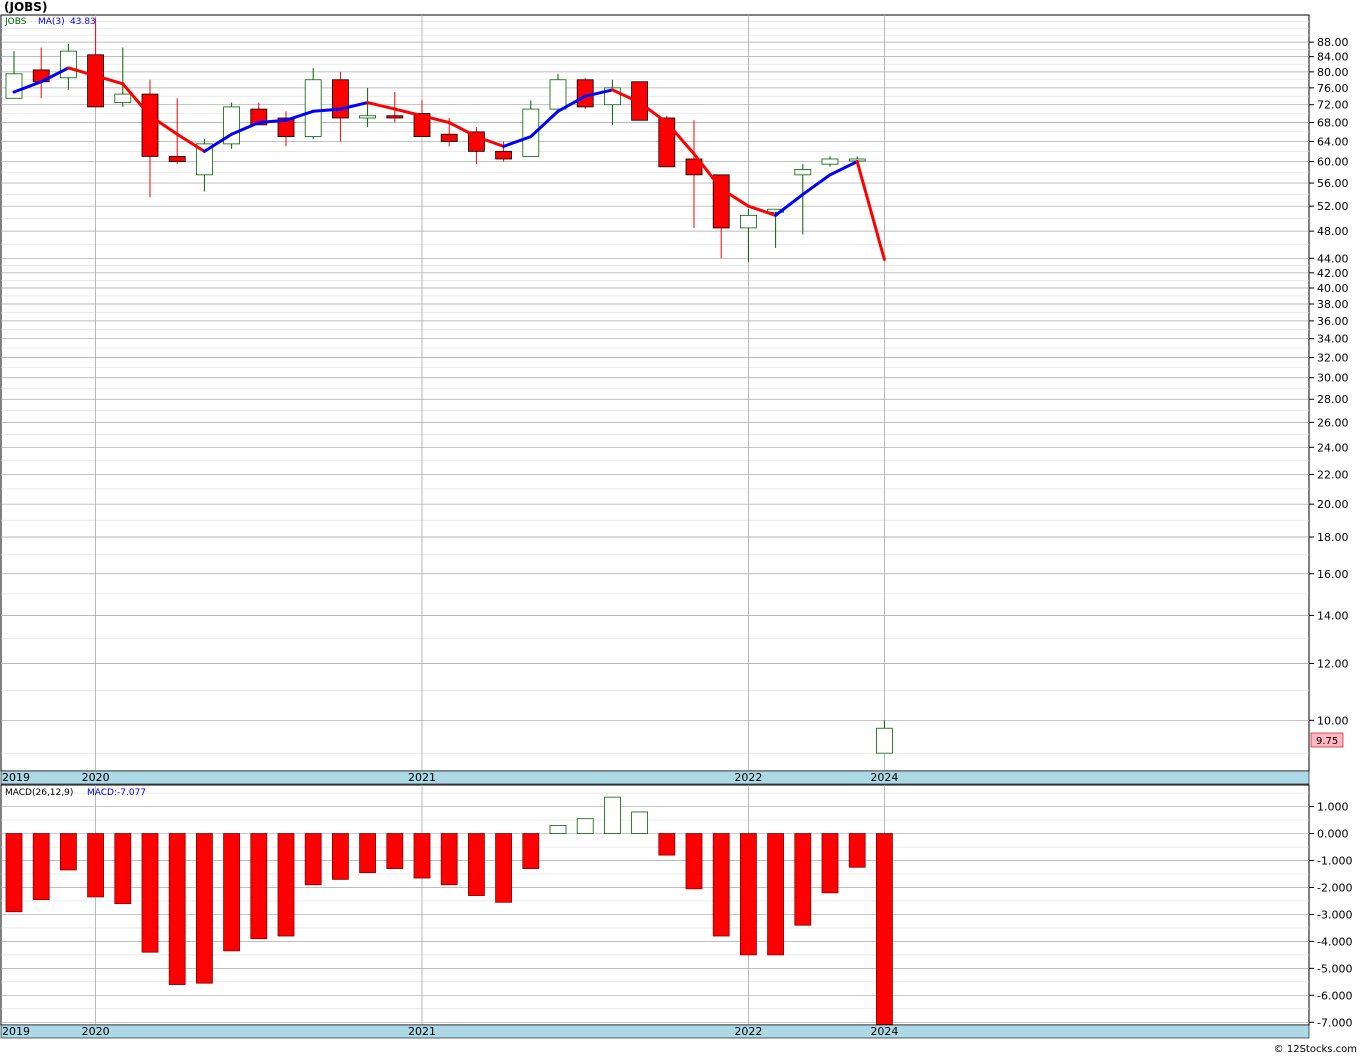 Image resolution: width=1360 pixels, height=1056 pixels. Describe the element at coordinates (39, 793) in the screenshot. I see `macd-legend-name: MACD(26,12,9)` at that location.